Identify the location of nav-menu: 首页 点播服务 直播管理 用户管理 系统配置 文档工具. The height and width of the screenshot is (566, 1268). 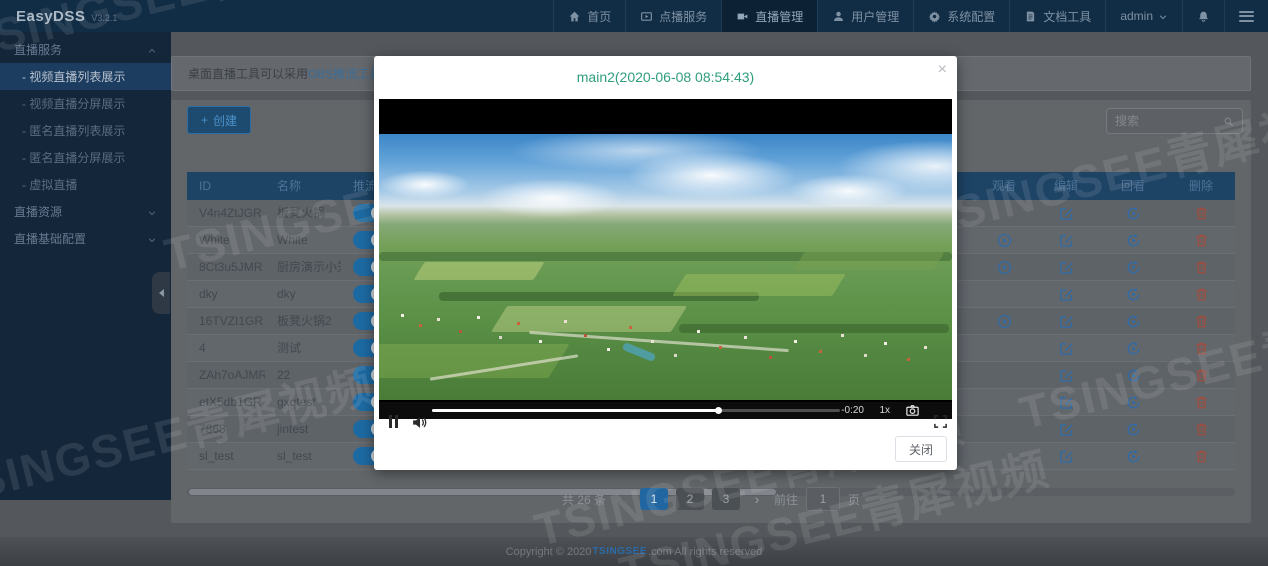
(829, 16).